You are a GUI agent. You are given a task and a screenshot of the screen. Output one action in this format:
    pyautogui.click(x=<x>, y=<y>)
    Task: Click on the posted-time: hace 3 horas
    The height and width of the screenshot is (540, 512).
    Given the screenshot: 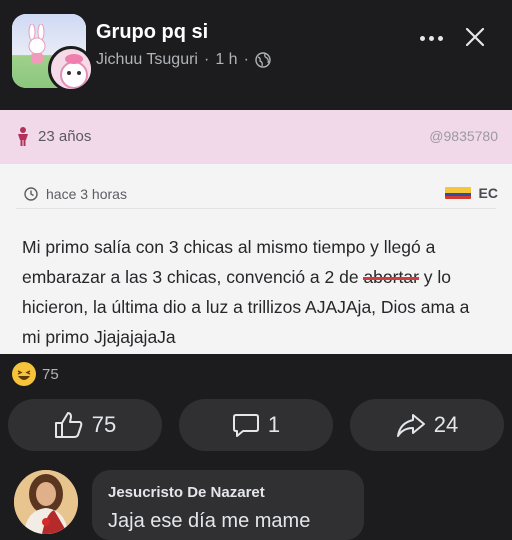 What is the action you would take?
    pyautogui.click(x=86, y=194)
    